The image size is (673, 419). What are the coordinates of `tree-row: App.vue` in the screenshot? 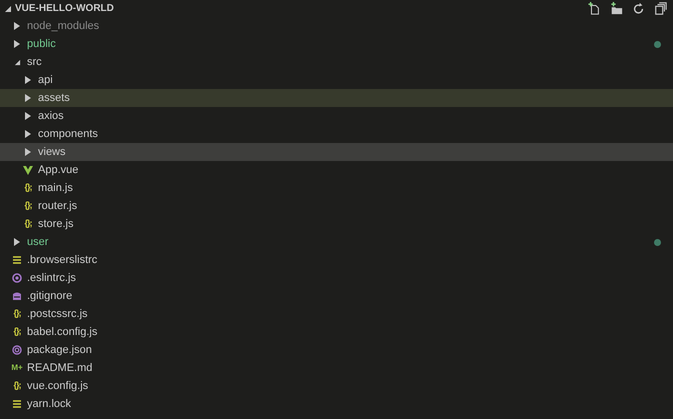 It's located at (336, 170).